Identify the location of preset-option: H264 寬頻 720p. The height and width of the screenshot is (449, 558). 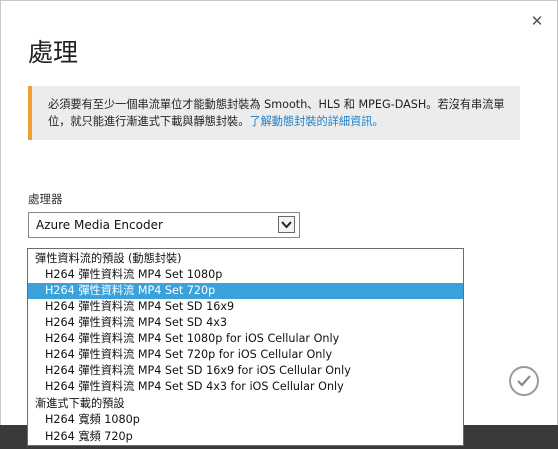
(245, 437).